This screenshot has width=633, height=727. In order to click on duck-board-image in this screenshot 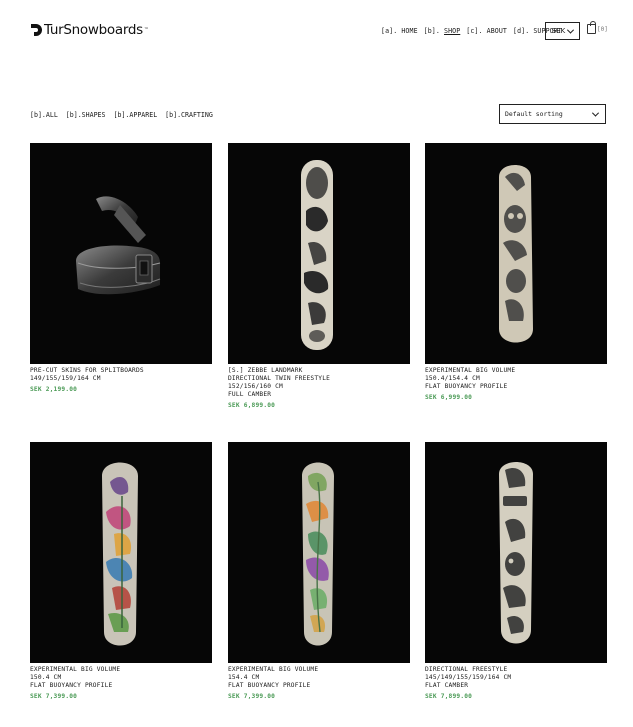, I will do `click(516, 553)`.